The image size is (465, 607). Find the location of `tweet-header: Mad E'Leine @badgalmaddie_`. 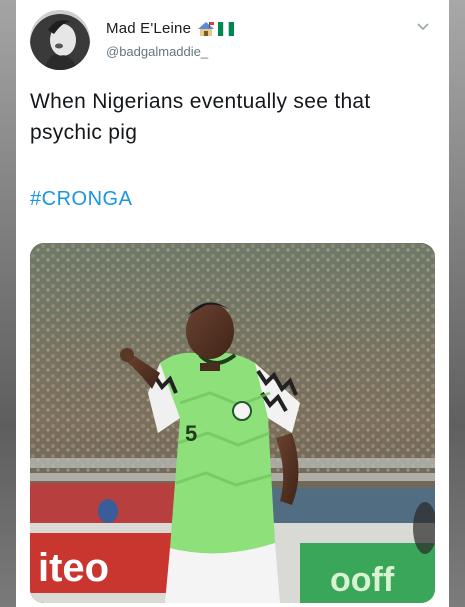

tweet-header: Mad E'Leine @badgalmaddie_ is located at coordinates (232, 42).